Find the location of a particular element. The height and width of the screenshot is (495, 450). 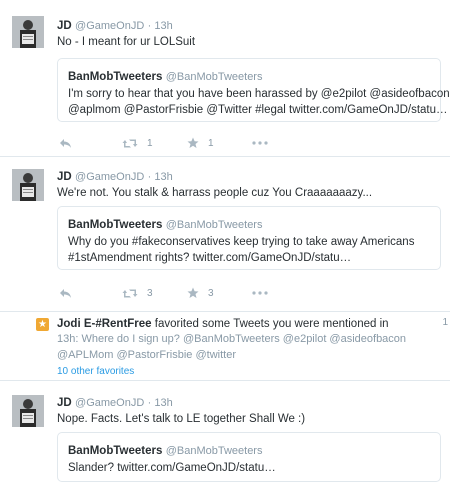

notification-tweet-preview-line2: @APLMom @PastorFrisbie @twitter is located at coordinates (146, 355).